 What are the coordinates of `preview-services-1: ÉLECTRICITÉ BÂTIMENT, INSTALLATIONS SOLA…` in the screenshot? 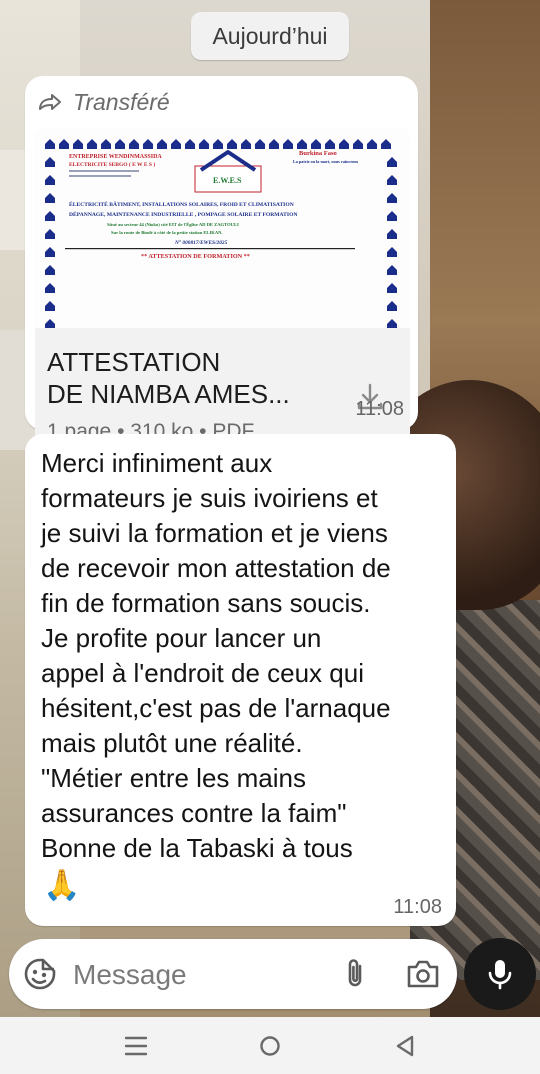 It's located at (181, 204).